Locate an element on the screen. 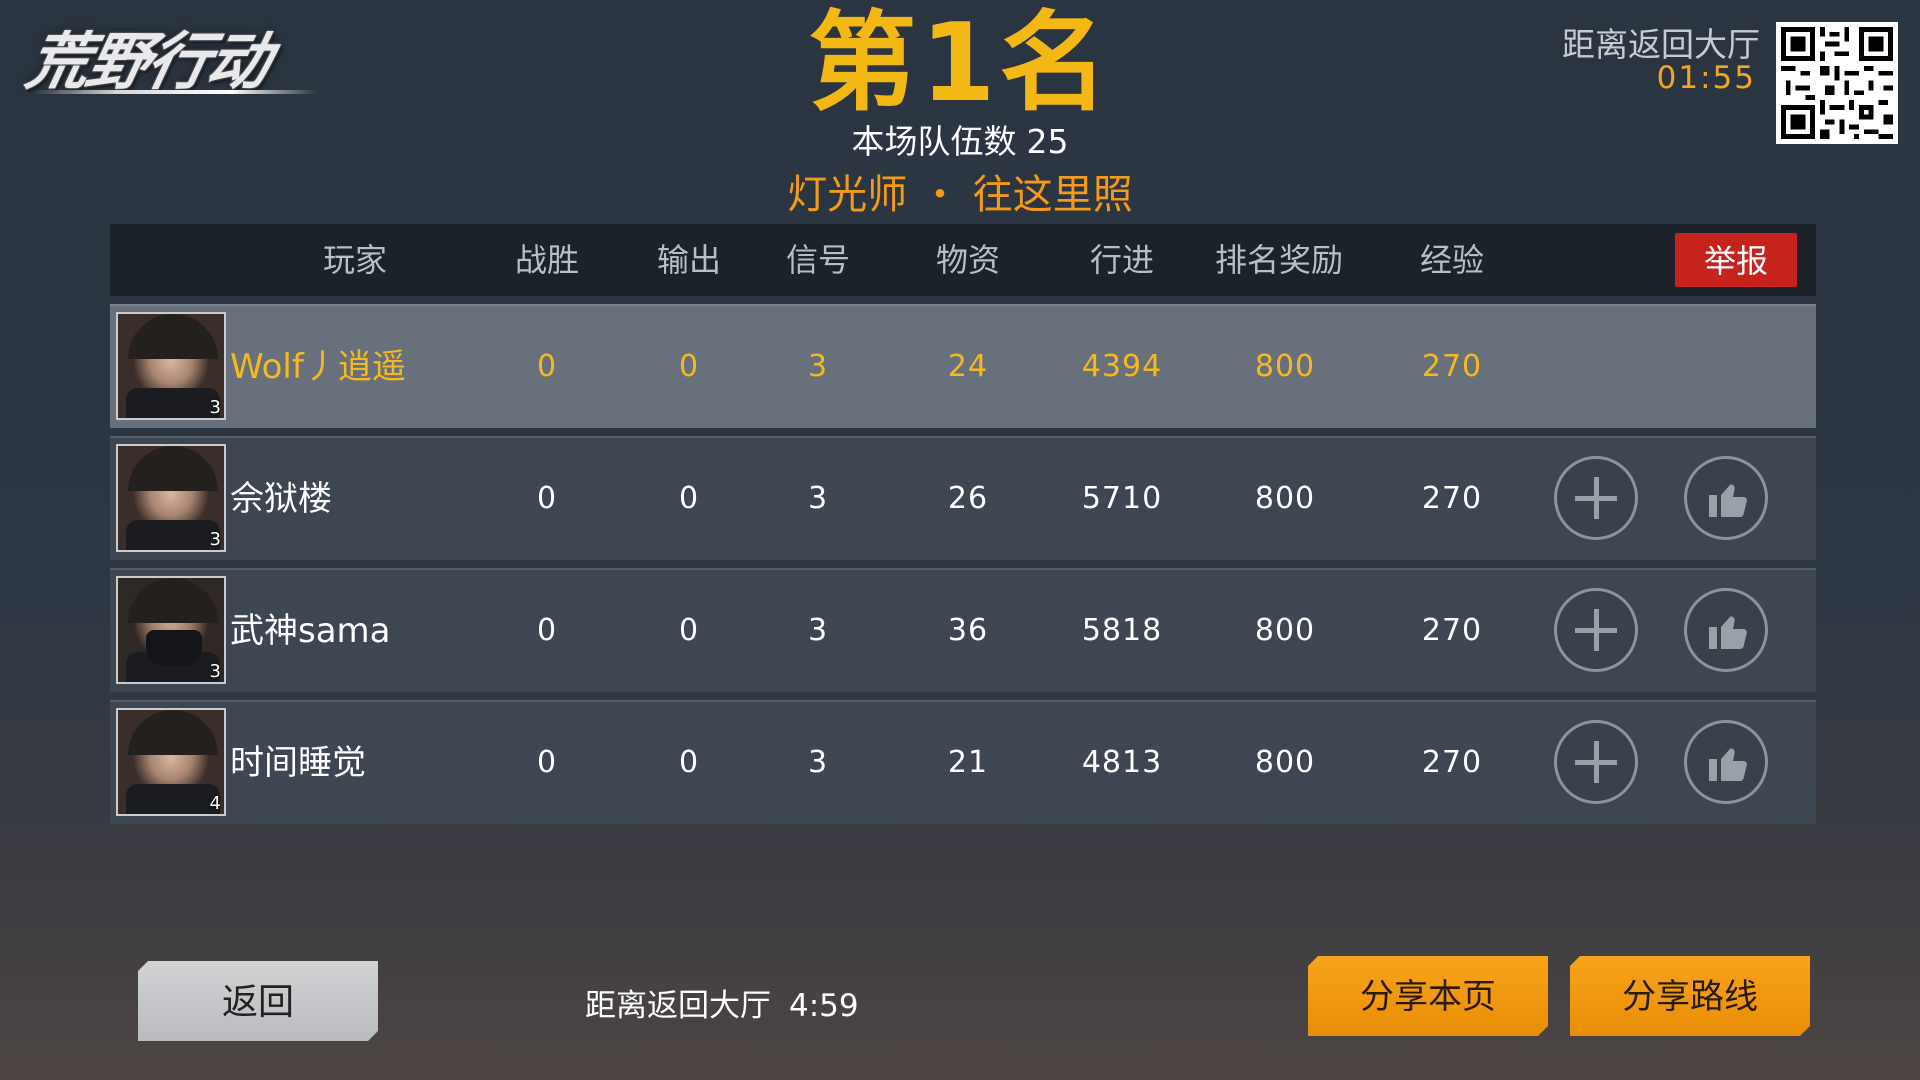  player-name: Wolf丿逍遥 is located at coordinates (318, 367).